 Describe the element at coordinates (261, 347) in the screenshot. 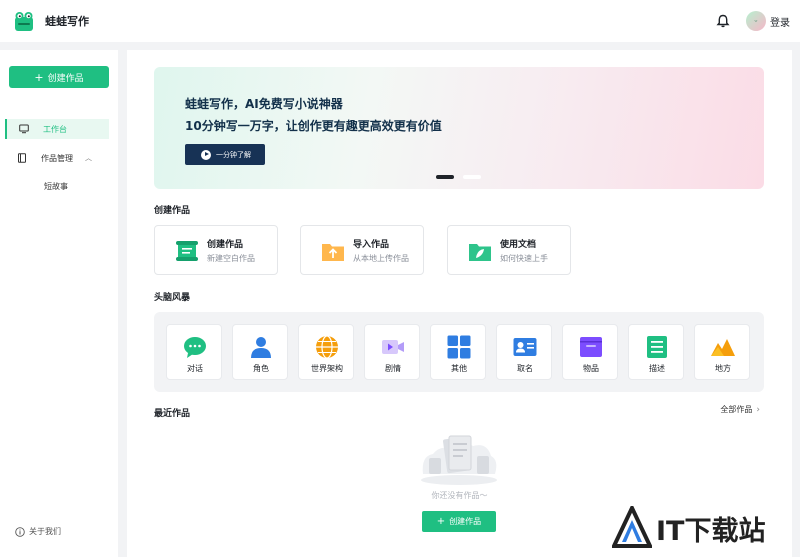

I see `person-icon` at that location.